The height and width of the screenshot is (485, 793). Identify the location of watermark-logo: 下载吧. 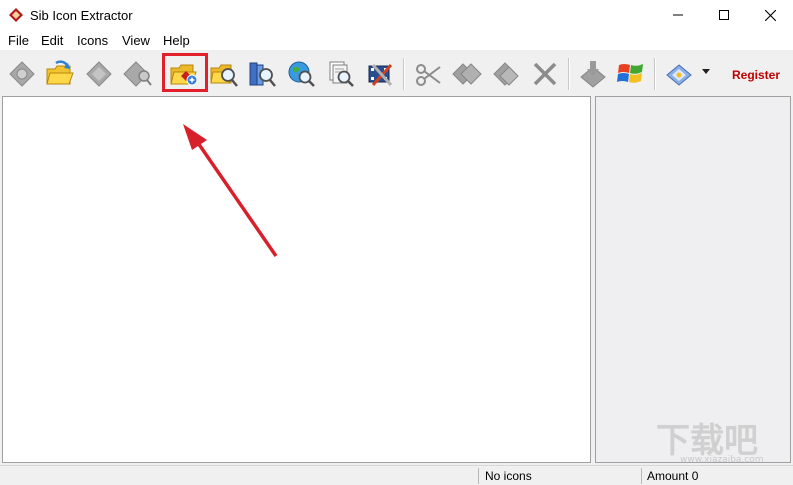
(707, 440).